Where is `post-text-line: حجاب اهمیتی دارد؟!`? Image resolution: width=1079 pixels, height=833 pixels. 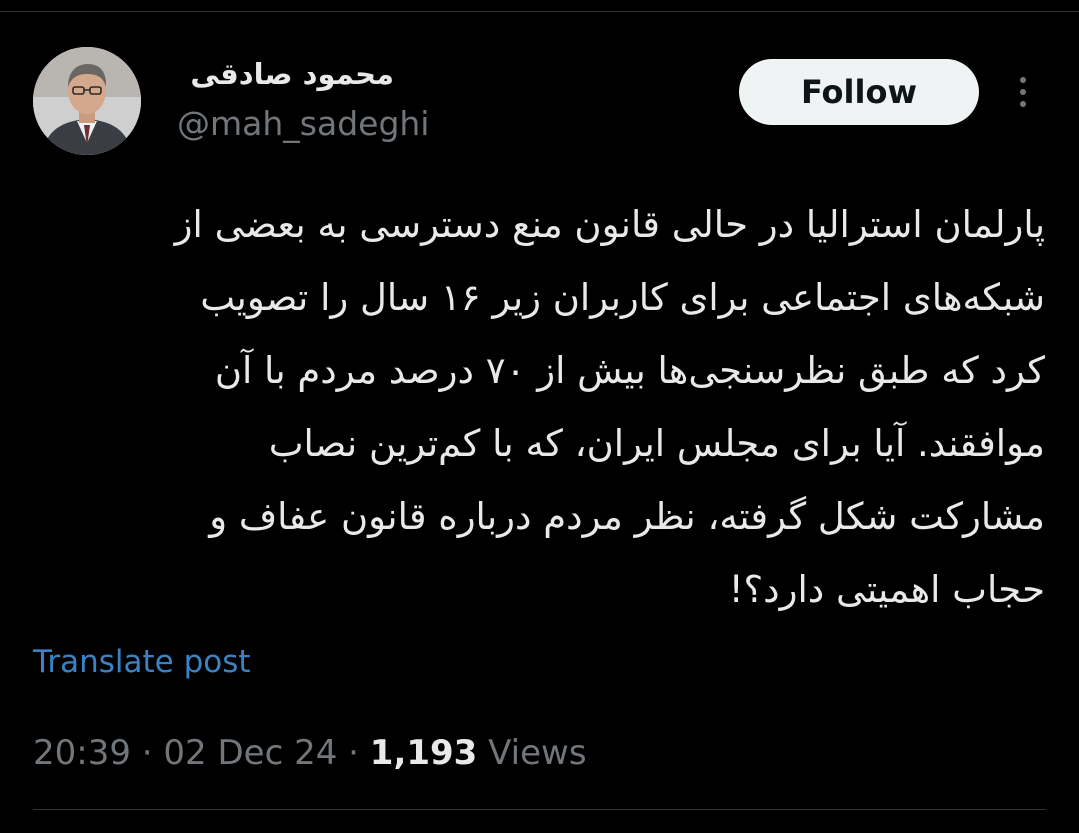 post-text-line: حجاب اهمیتی دارد؟! is located at coordinates (886, 589).